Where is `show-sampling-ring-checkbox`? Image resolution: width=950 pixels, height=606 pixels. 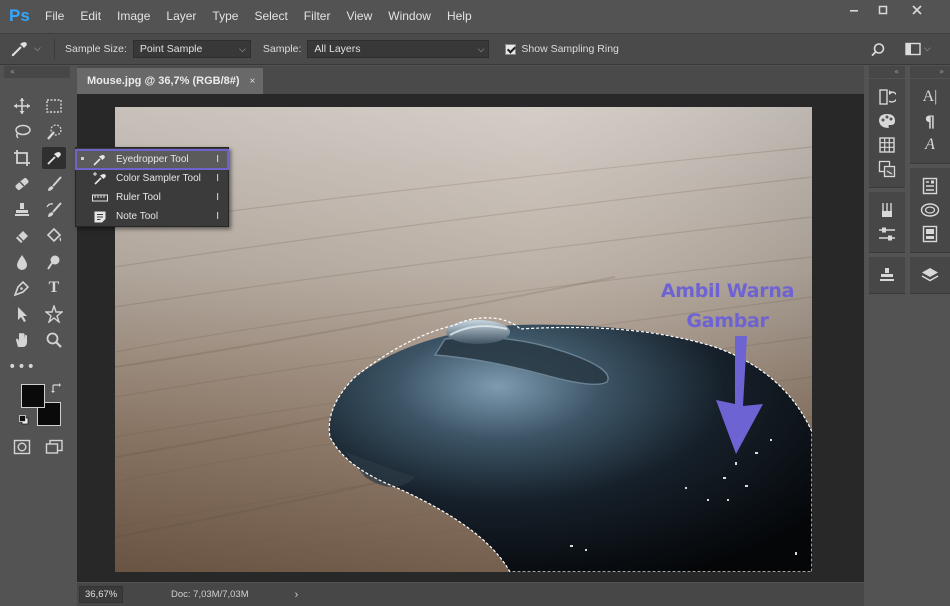
show-sampling-ring-checkbox is located at coordinates (511, 49).